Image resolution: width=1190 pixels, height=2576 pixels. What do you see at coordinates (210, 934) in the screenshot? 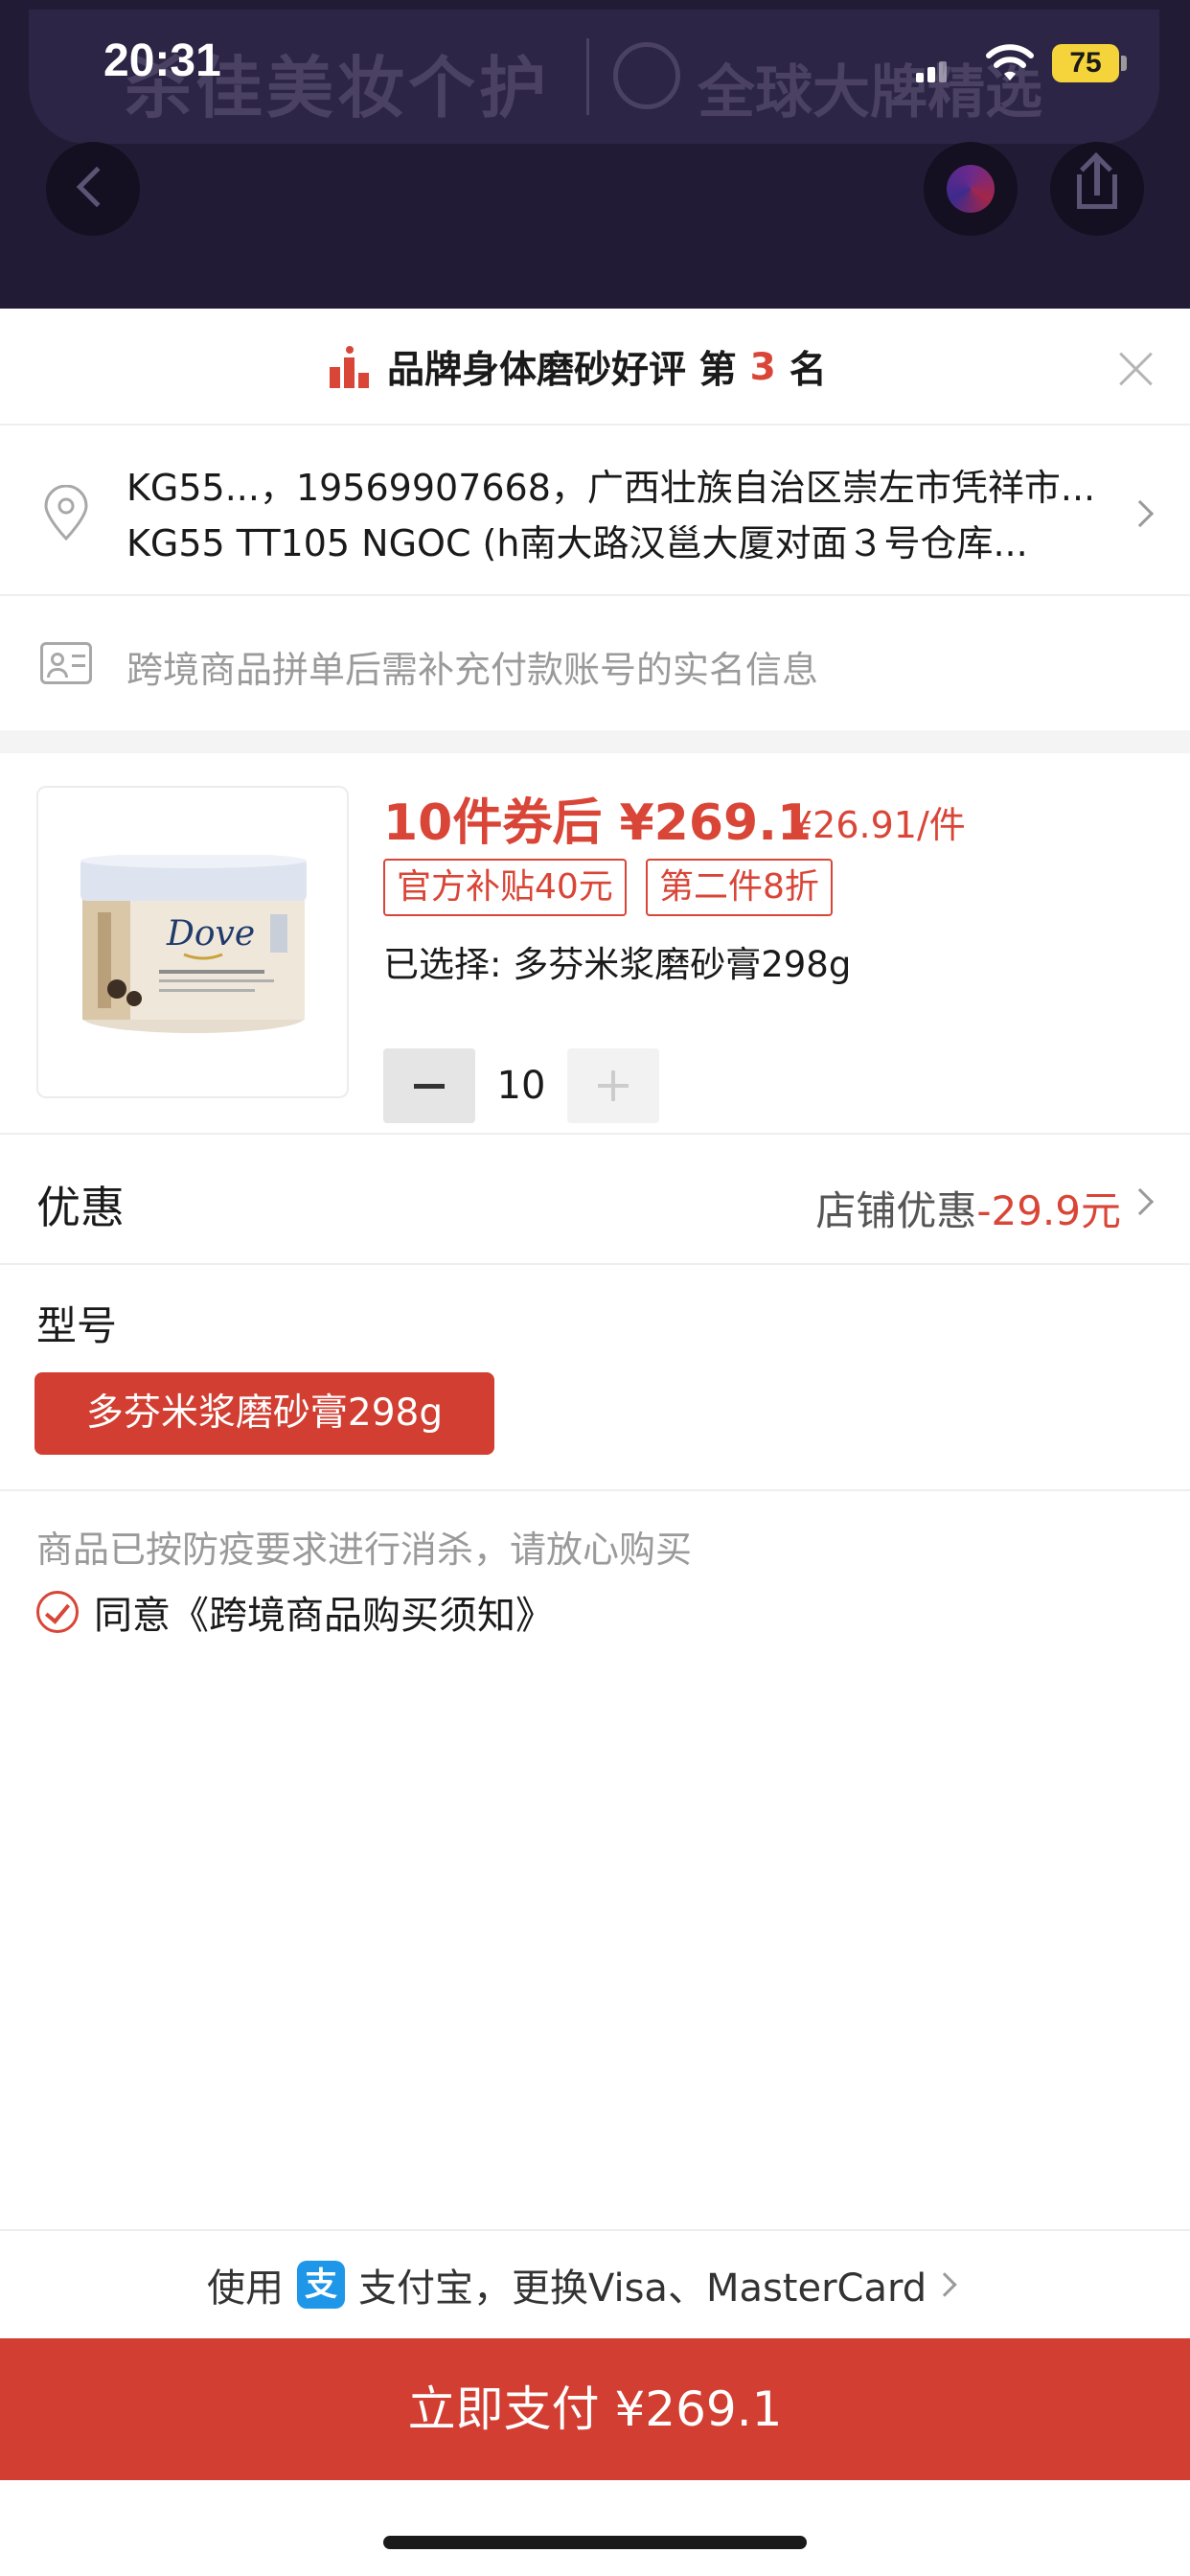
I see `svg-text: Dove` at bounding box center [210, 934].